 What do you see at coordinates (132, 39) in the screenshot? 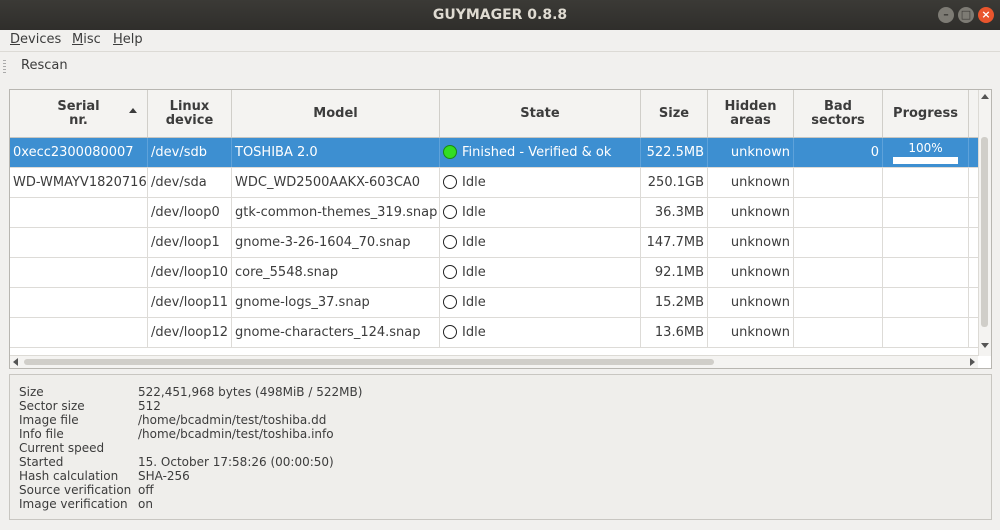
I see `menu-help-label: elp` at bounding box center [132, 39].